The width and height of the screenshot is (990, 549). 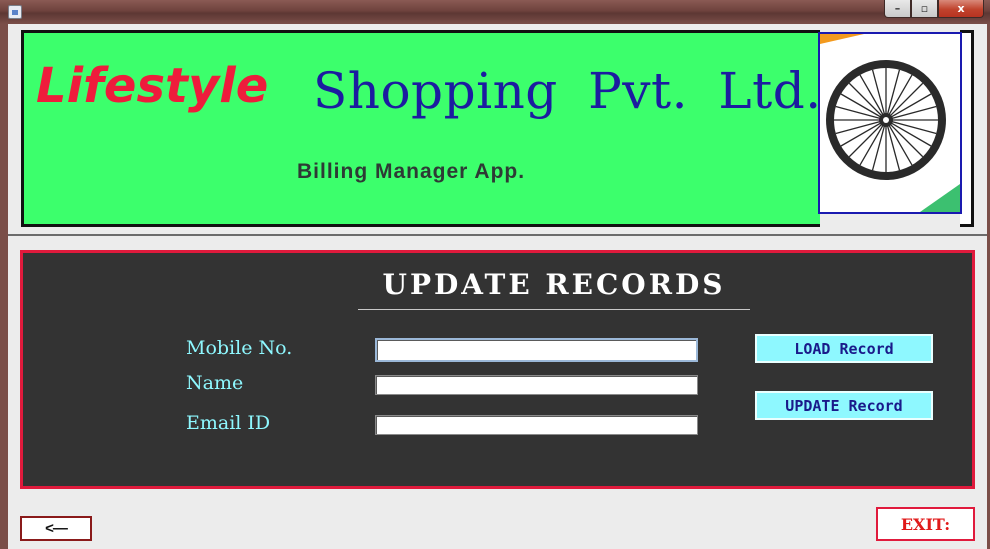 What do you see at coordinates (924, 9) in the screenshot?
I see `maximize-button: ▫` at bounding box center [924, 9].